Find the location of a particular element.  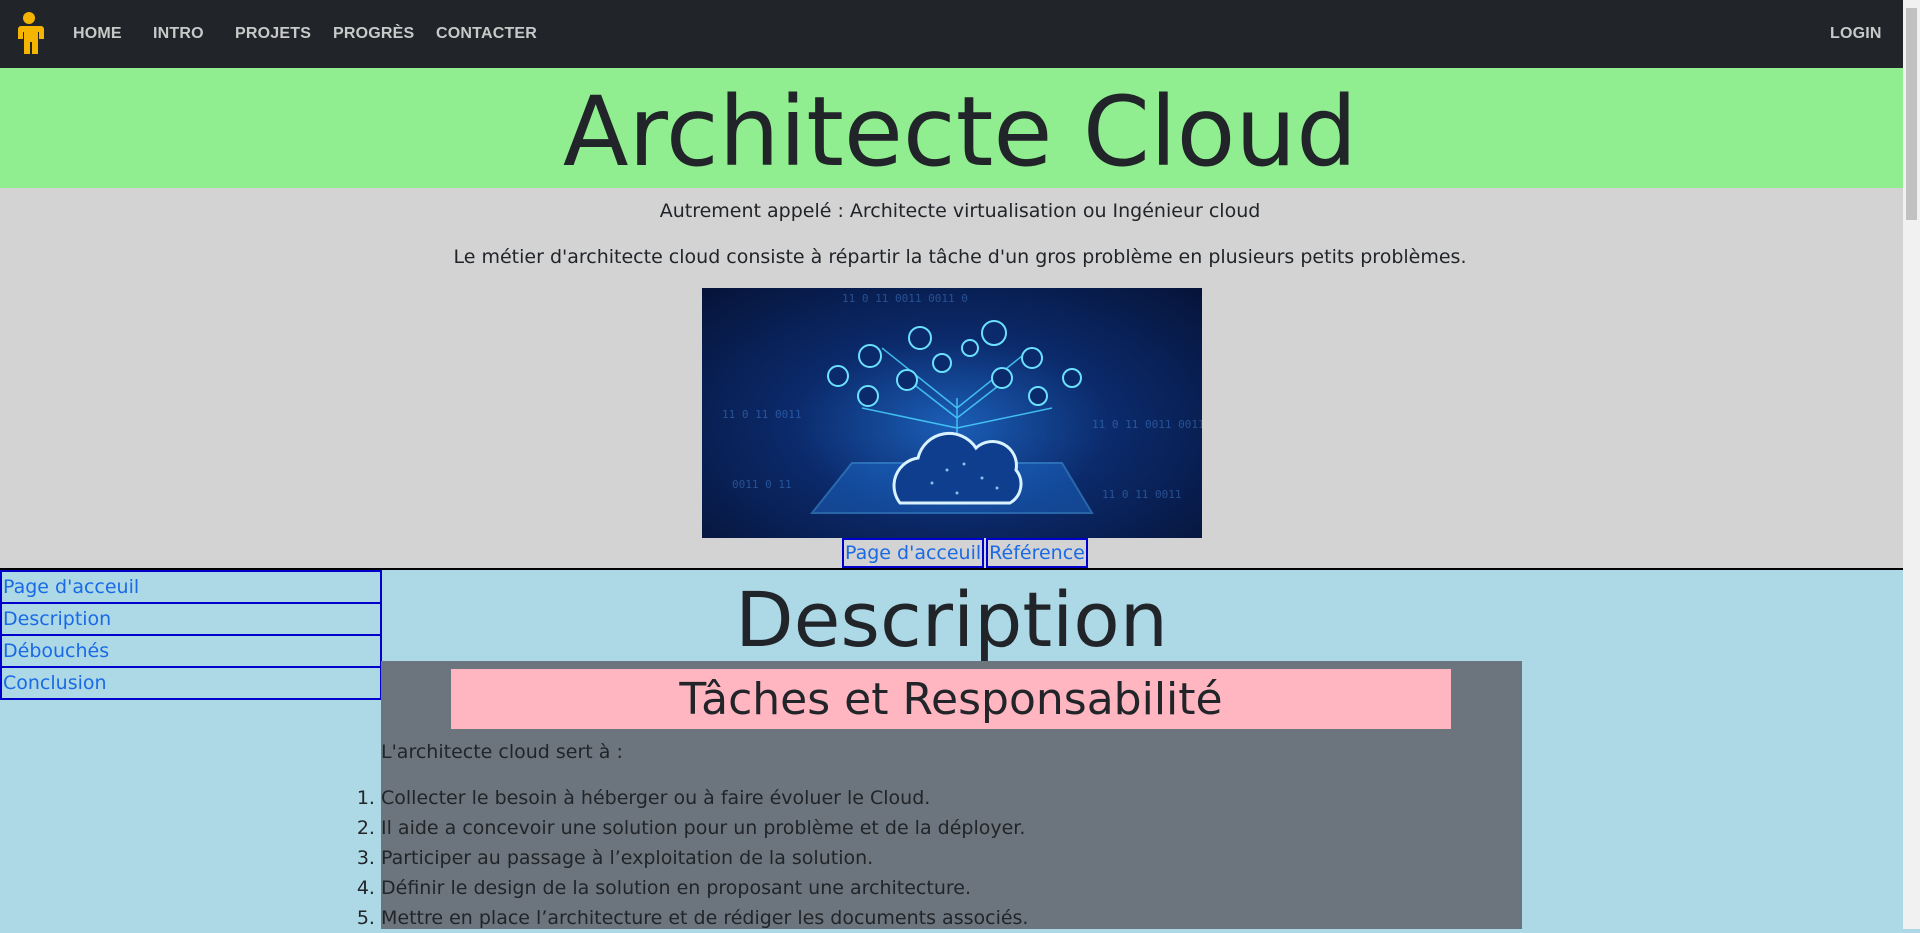

ref-home-link: Page d'acceuil is located at coordinates (913, 553).